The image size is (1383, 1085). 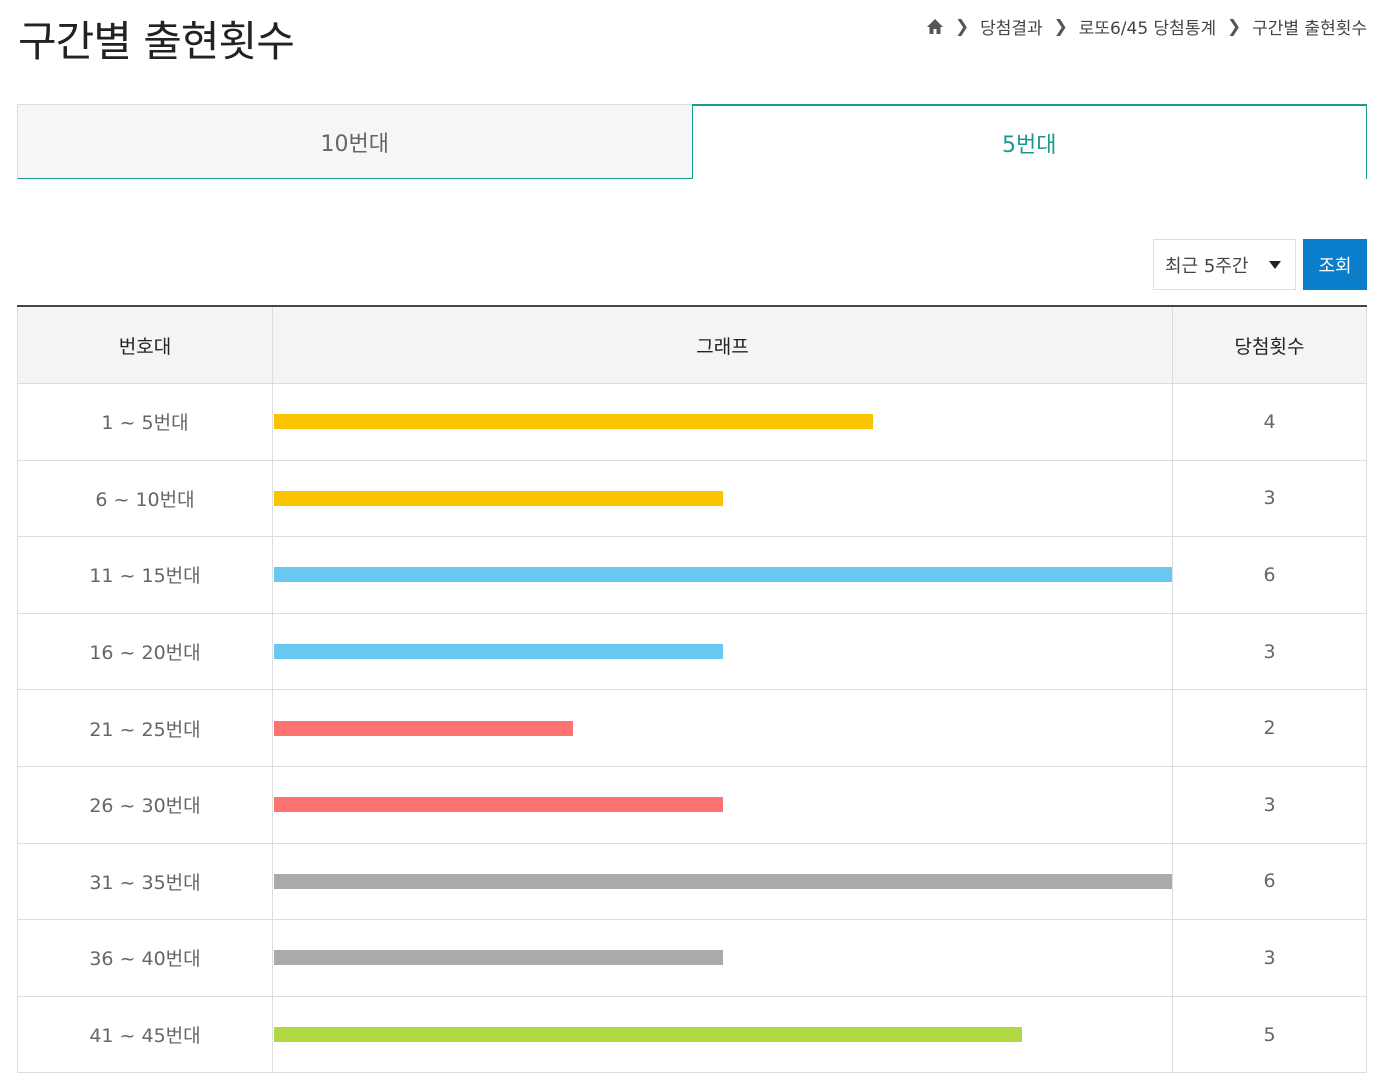 I want to click on count-value: 5, so click(x=1269, y=1034).